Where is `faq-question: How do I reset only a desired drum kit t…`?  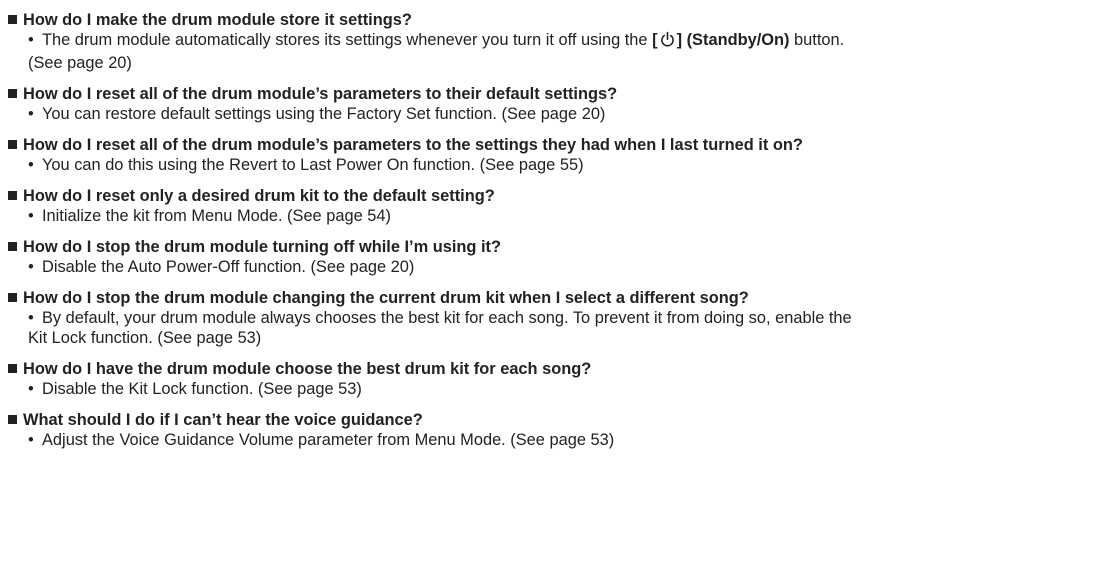 faq-question: How do I reset only a desired drum kit t… is located at coordinates (554, 196).